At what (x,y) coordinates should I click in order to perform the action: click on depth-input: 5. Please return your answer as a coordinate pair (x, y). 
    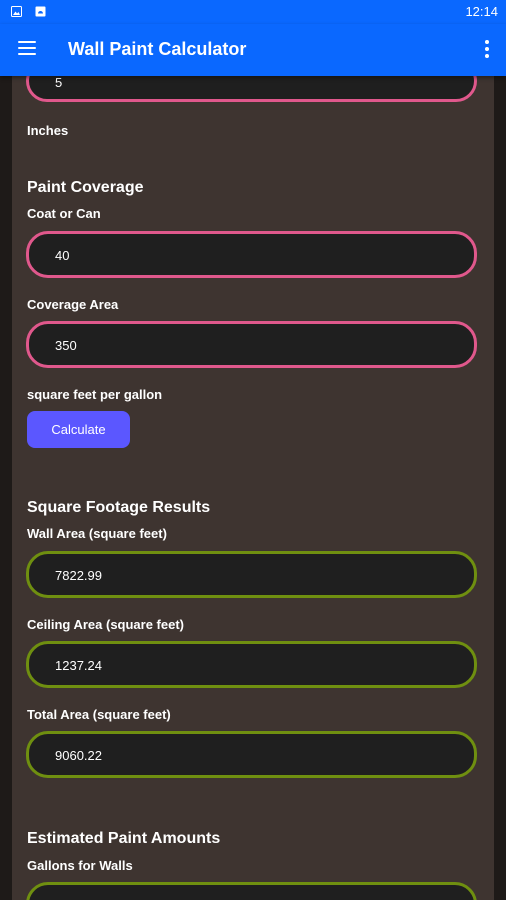
    Looking at the image, I should click on (251, 89).